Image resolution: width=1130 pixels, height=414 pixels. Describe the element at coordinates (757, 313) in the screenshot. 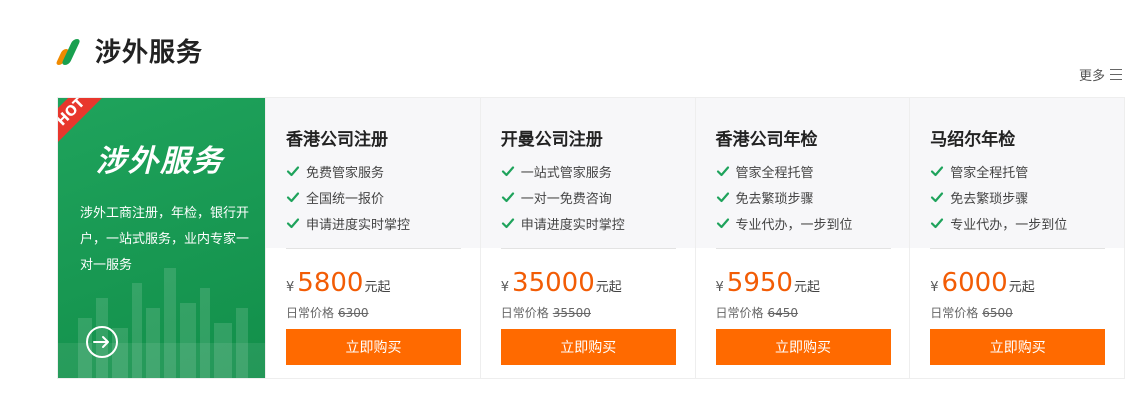

I see `regular-price: 日常价格 6450` at that location.